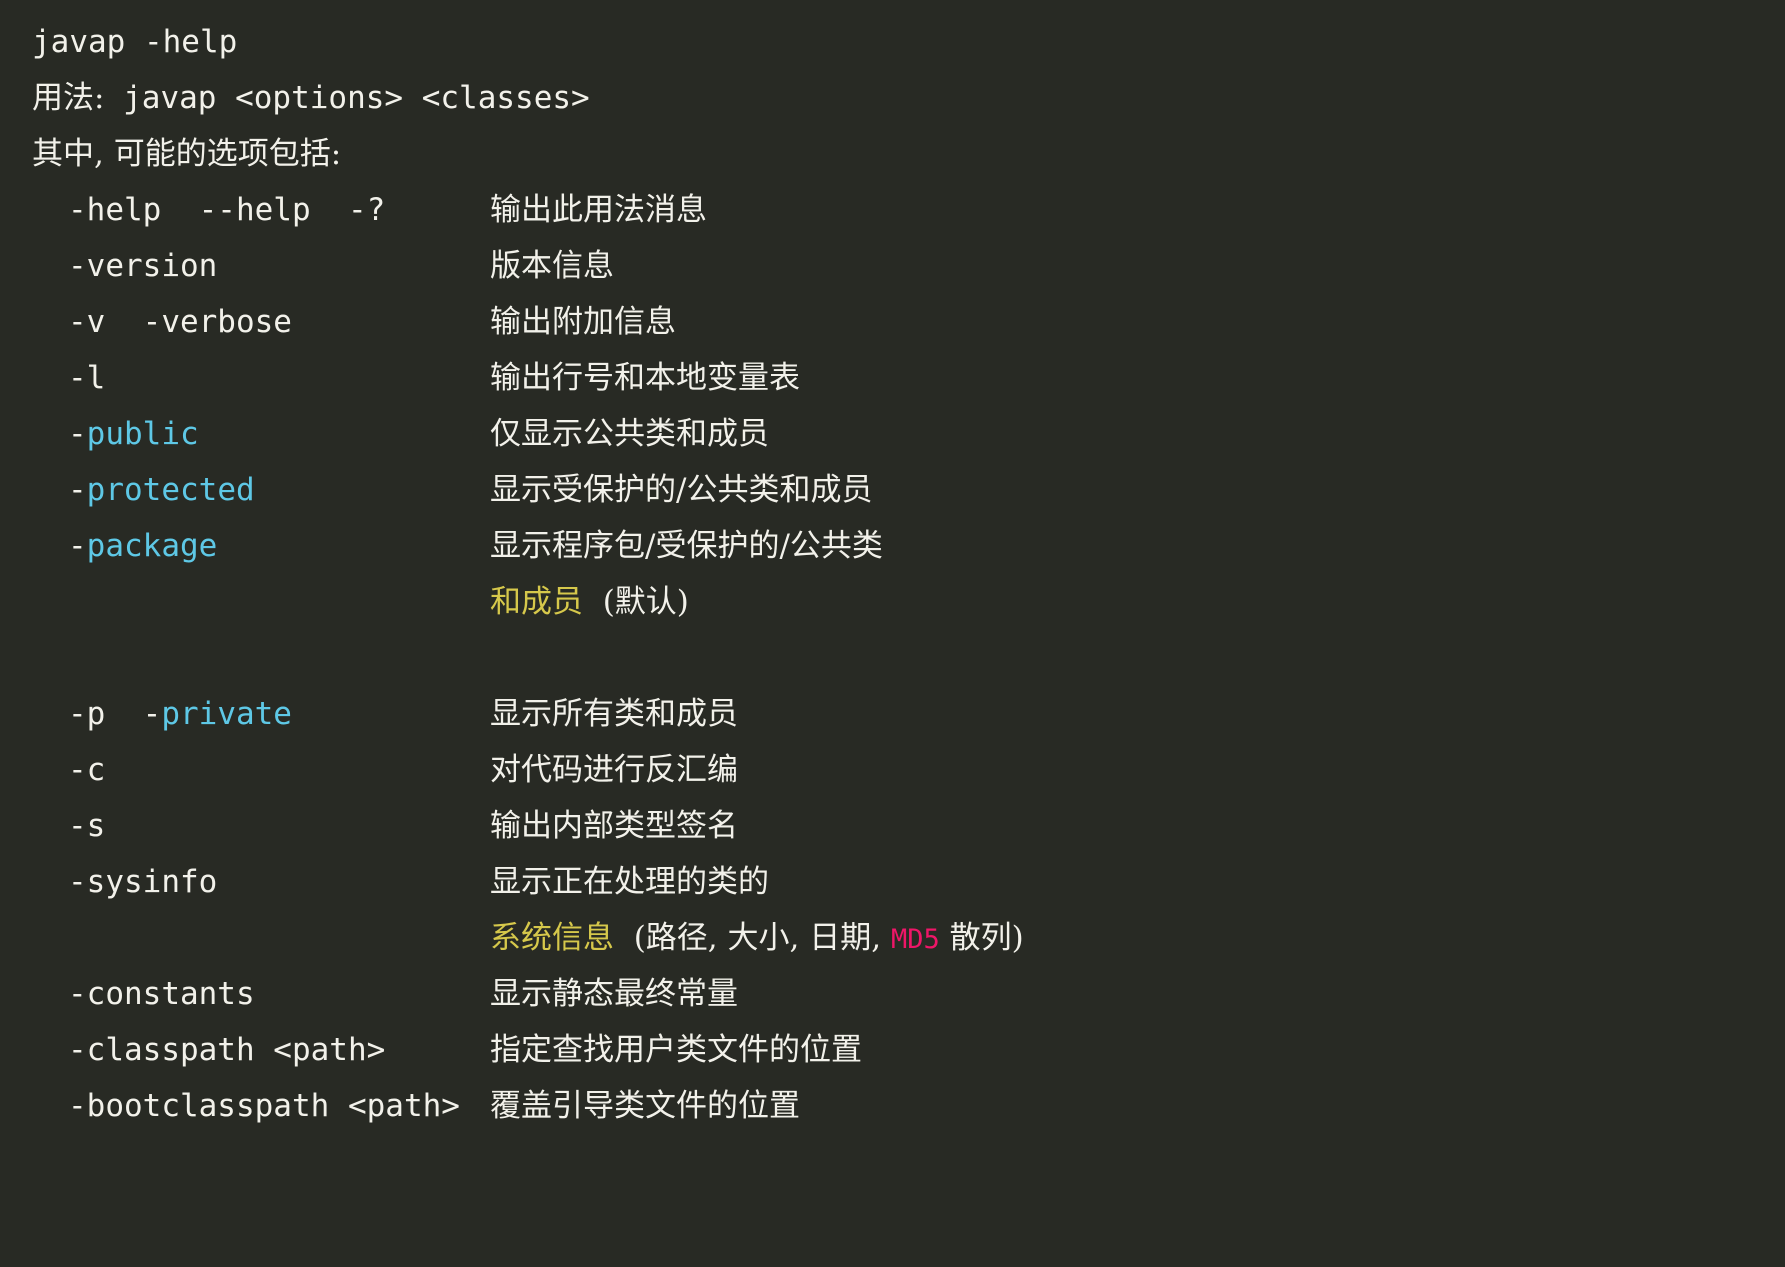  Describe the element at coordinates (908, 1106) in the screenshot. I see `option-row: -bootclasspath <path> 覆盖引导类文件的位置` at that location.